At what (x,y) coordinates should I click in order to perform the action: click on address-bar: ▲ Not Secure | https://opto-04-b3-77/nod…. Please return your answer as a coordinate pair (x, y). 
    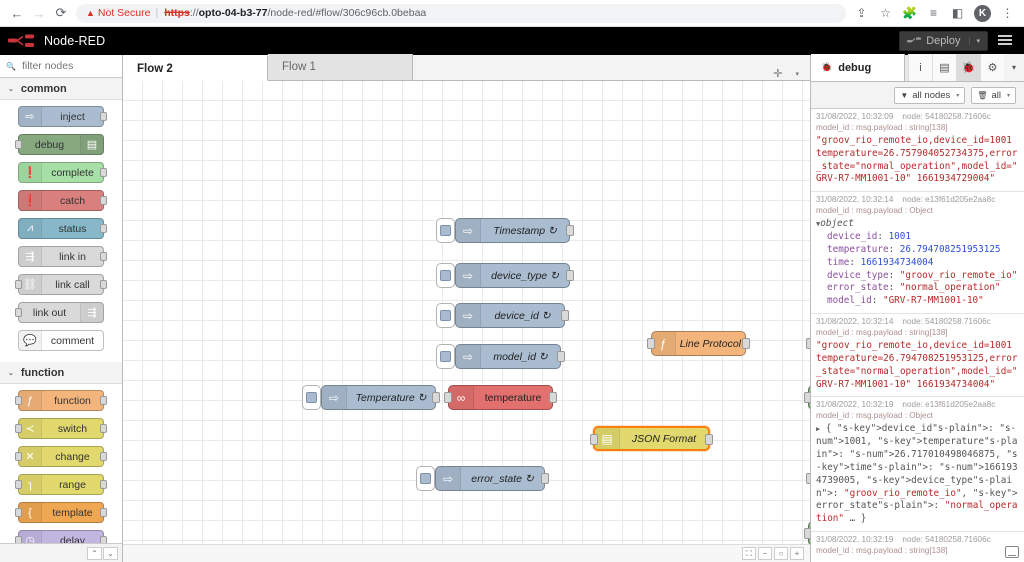
    Looking at the image, I should click on (461, 13).